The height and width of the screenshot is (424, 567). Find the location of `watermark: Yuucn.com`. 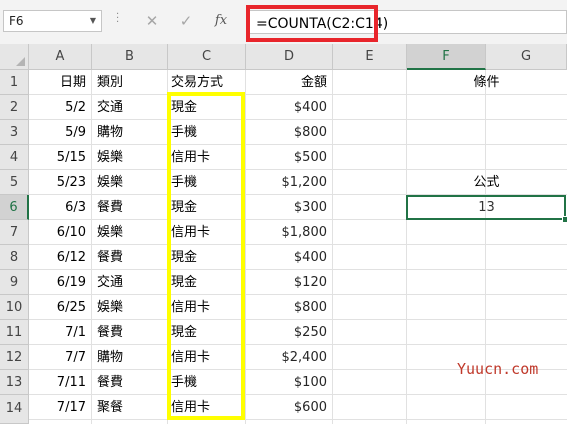

watermark: Yuucn.com is located at coordinates (498, 369).